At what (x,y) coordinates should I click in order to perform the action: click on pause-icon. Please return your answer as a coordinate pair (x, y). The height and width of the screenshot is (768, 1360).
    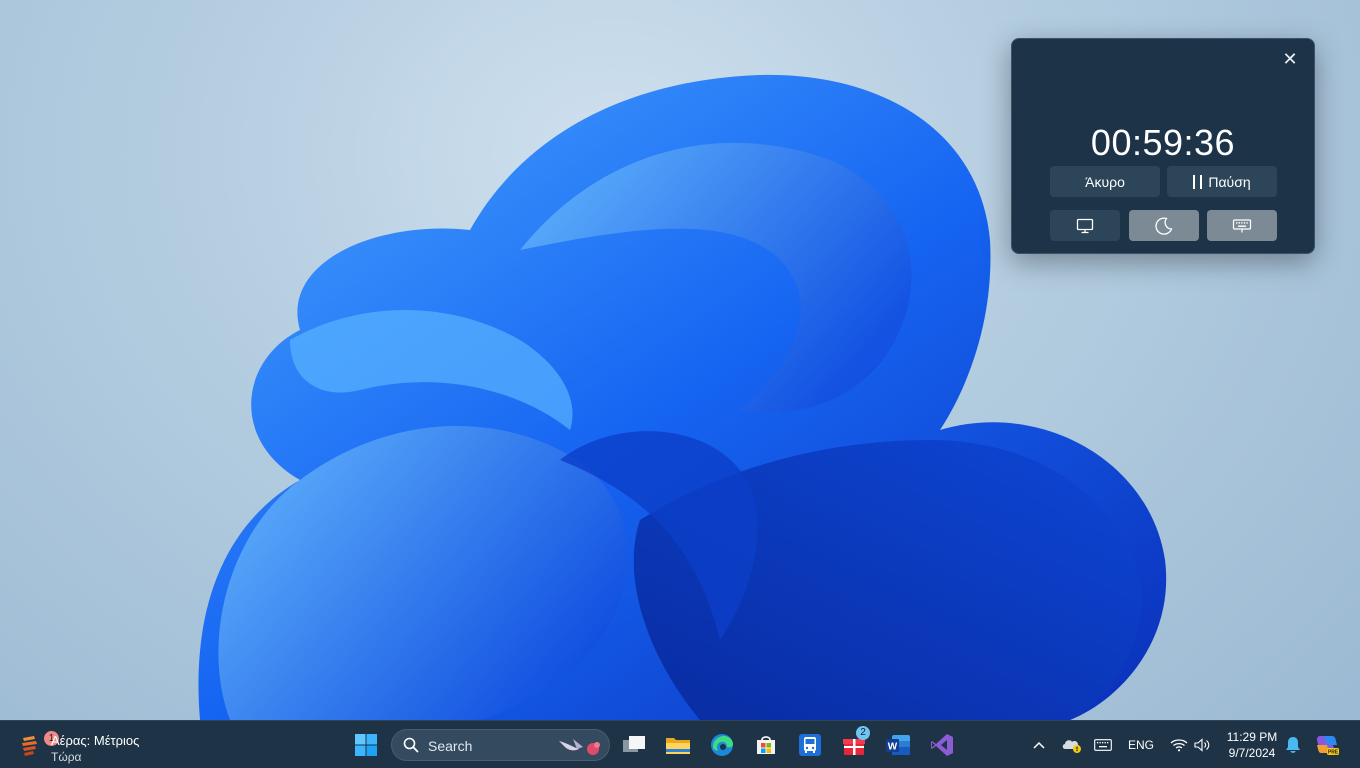
    Looking at the image, I should click on (1198, 181).